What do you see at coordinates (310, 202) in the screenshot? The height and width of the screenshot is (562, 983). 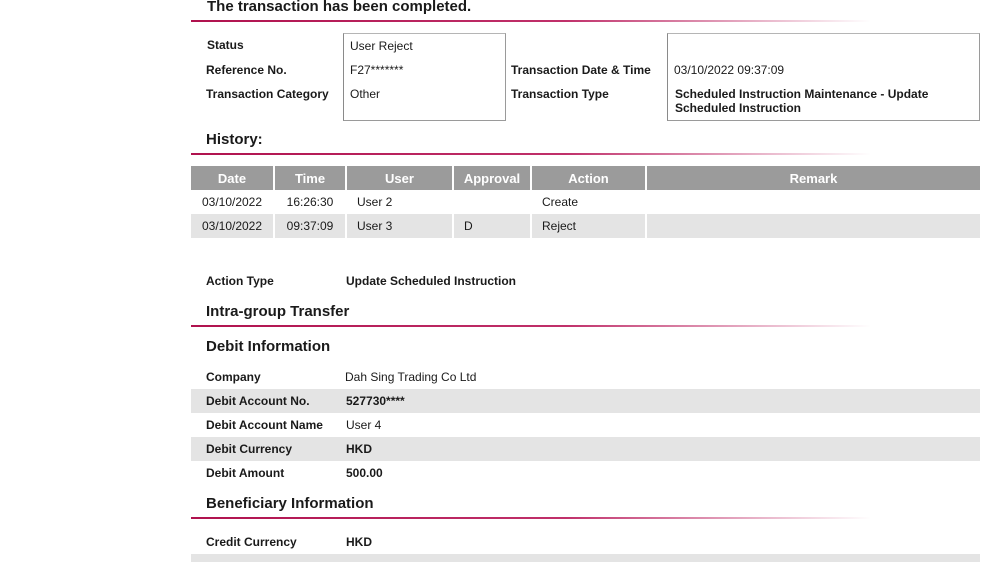 I see `cell-time: 16:26:30` at bounding box center [310, 202].